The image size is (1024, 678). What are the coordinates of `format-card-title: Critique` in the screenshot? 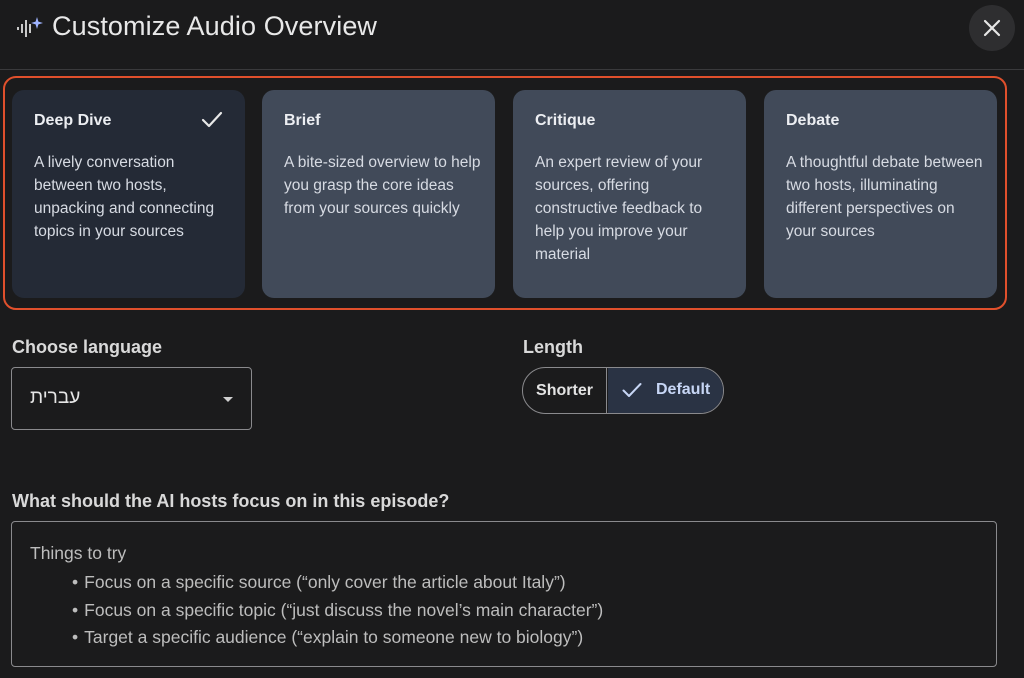 It's located at (565, 120).